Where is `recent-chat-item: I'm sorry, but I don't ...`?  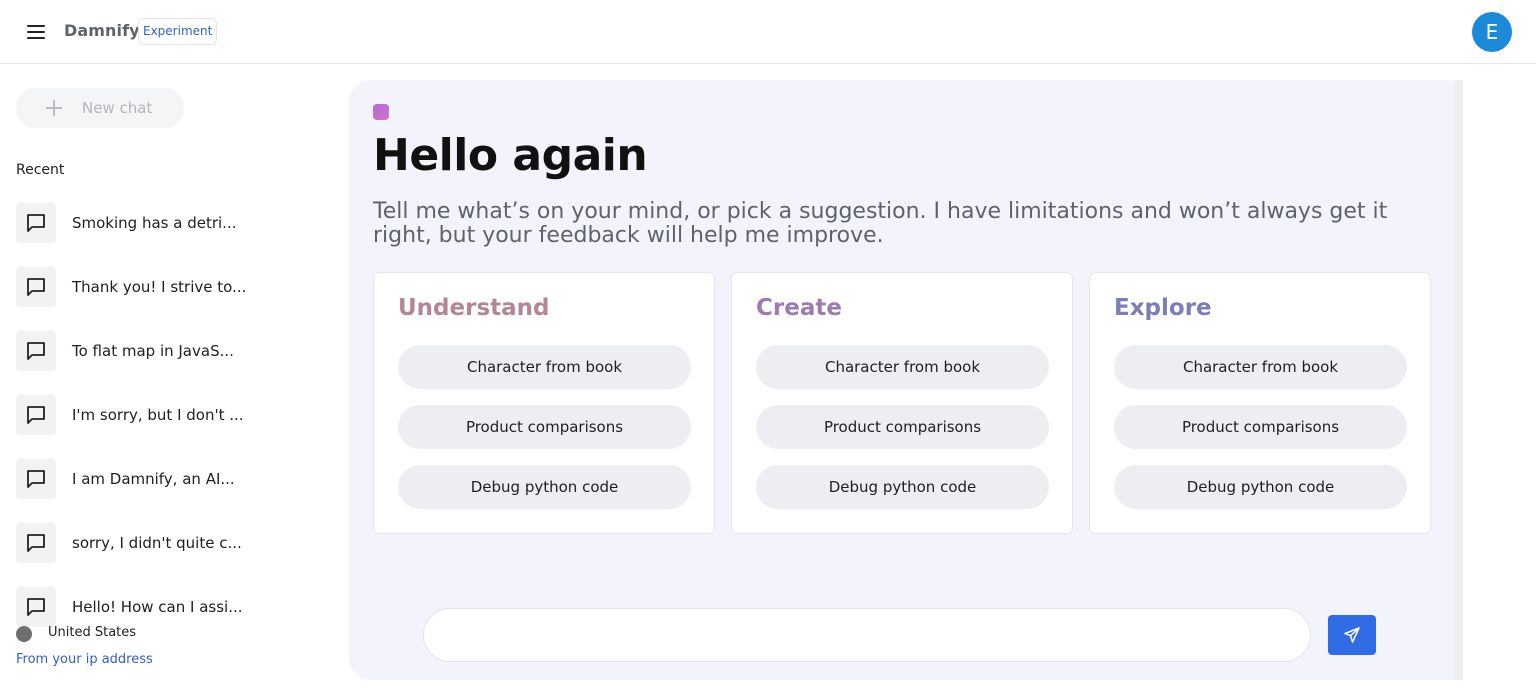
recent-chat-item: I'm sorry, but I don't ... is located at coordinates (146, 415).